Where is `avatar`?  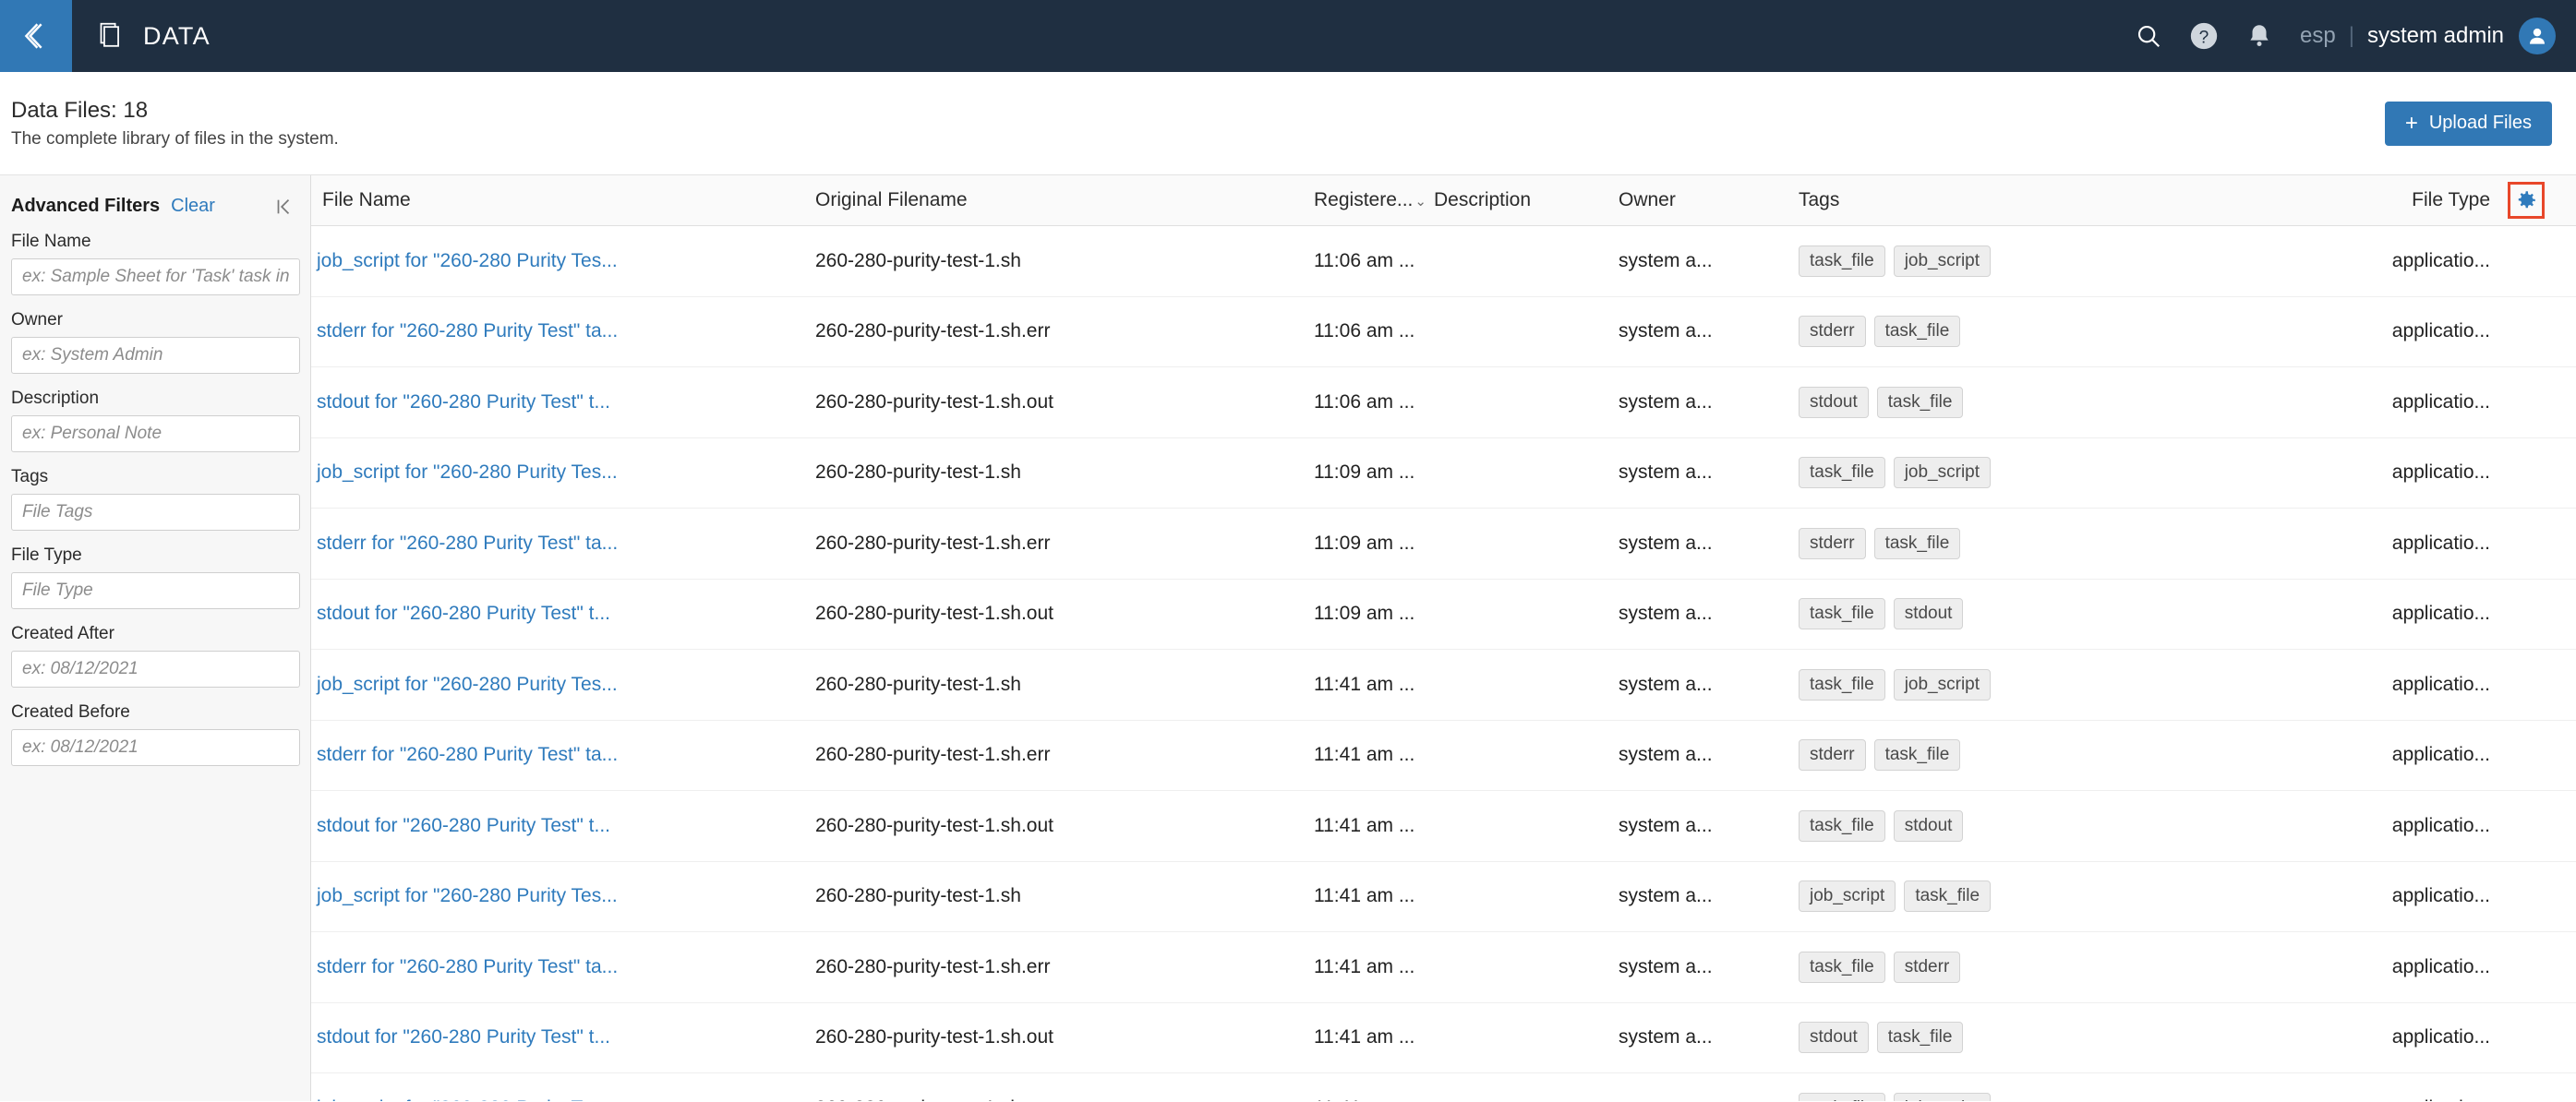 avatar is located at coordinates (2537, 36).